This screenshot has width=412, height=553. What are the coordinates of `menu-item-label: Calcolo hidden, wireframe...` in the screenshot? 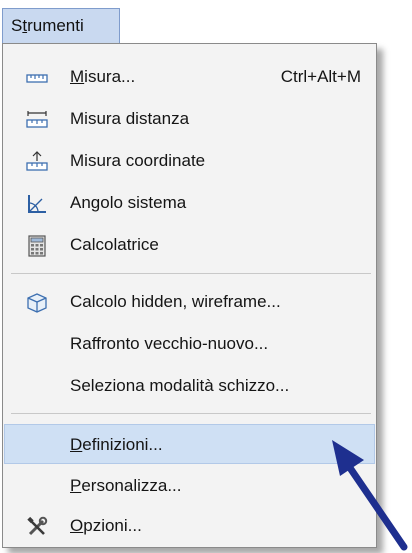 It's located at (175, 301).